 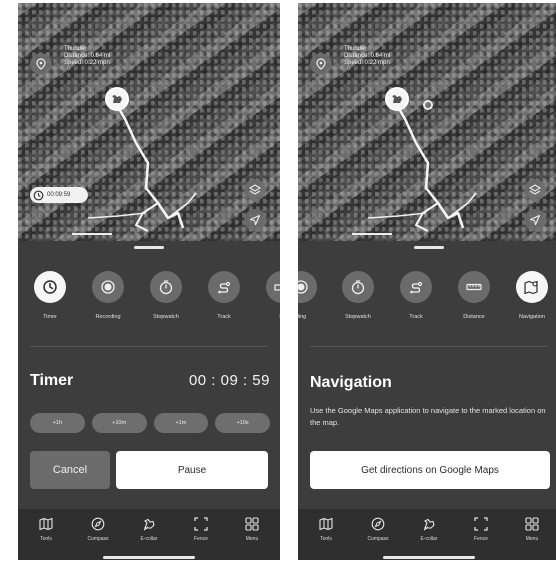 What do you see at coordinates (351, 382) in the screenshot?
I see `section-title: Navigation` at bounding box center [351, 382].